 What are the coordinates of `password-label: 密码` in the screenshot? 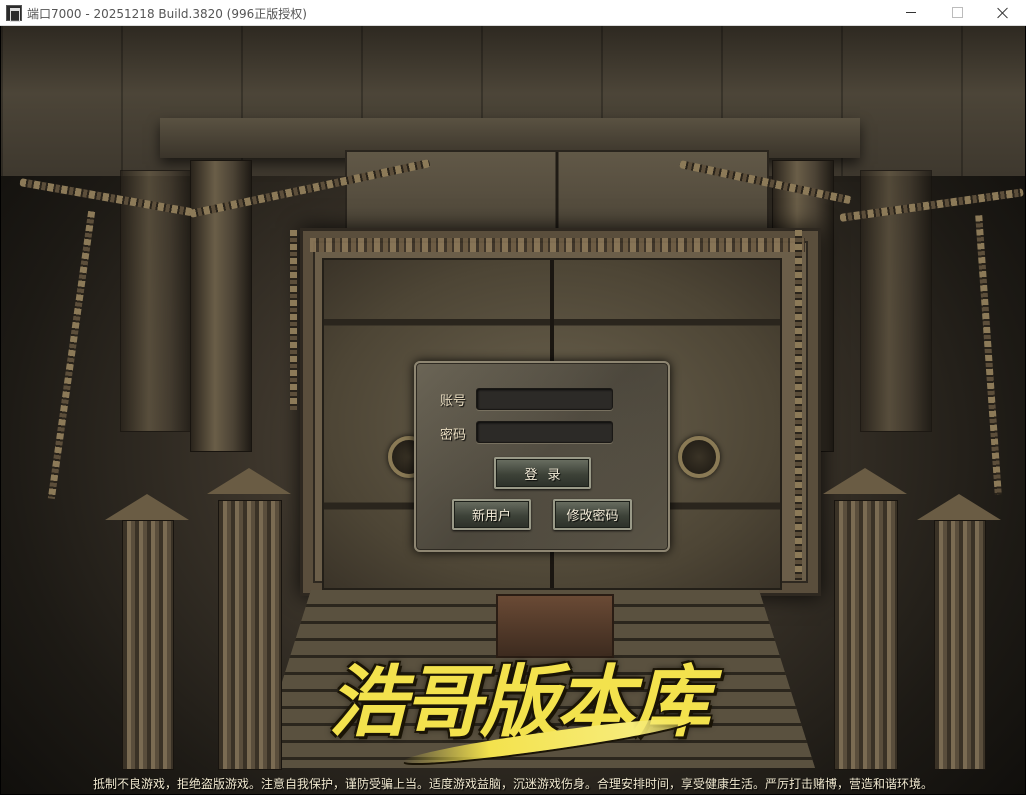 It's located at (453, 435).